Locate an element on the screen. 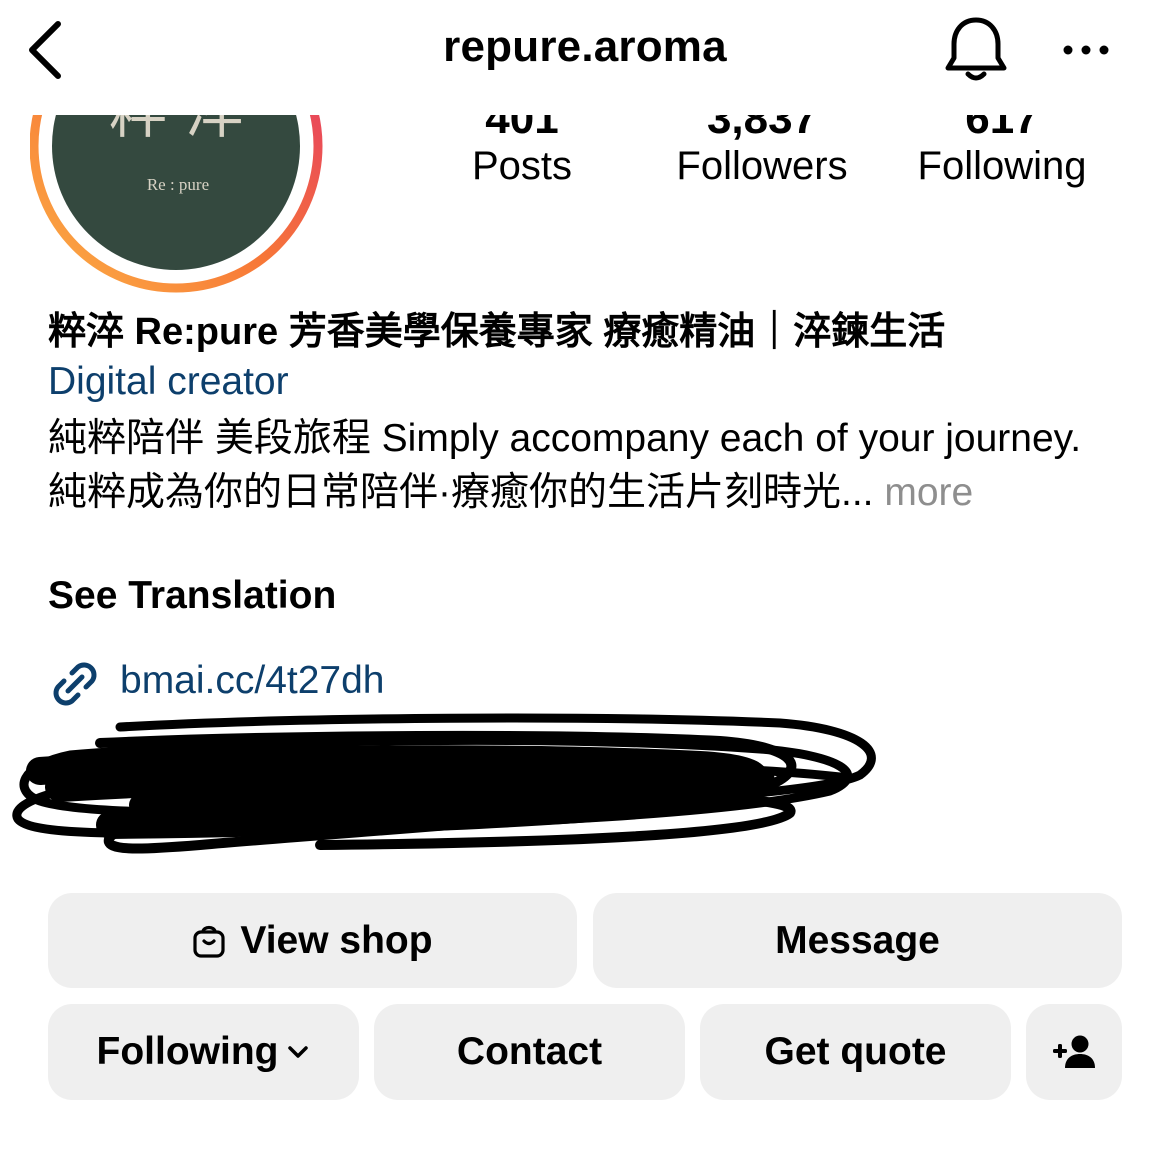 The height and width of the screenshot is (1158, 1170). bio-line-2: 純粹成為你的日常陪伴·療癒你的生活片刻時光... more is located at coordinates (588, 493).